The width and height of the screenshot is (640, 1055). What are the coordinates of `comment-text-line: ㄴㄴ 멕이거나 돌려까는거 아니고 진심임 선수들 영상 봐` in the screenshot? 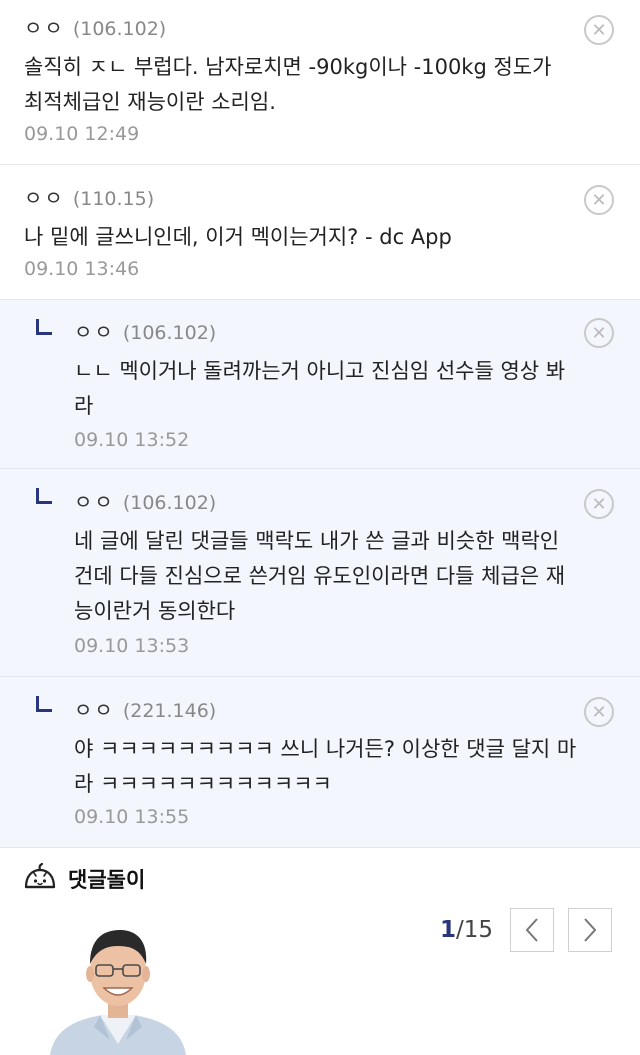 It's located at (320, 371).